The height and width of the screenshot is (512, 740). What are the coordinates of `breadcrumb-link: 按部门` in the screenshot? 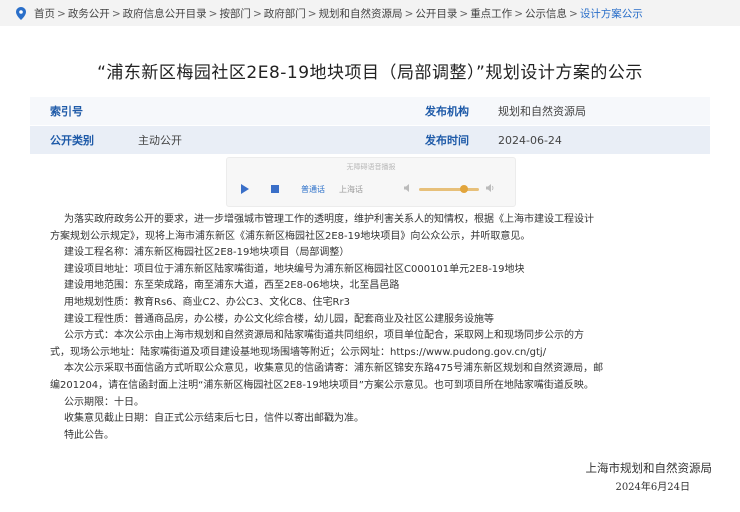 It's located at (235, 14).